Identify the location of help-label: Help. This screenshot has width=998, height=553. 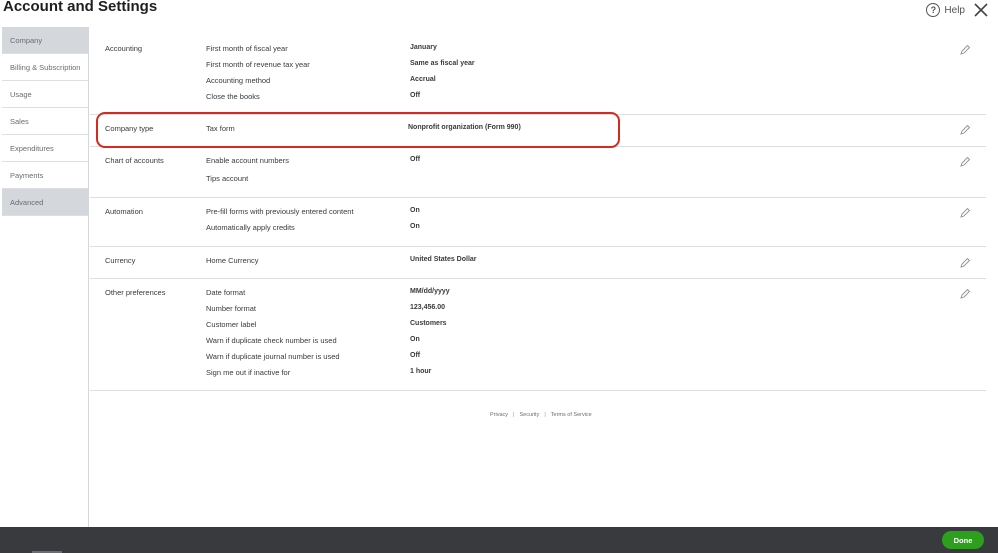
(954, 10).